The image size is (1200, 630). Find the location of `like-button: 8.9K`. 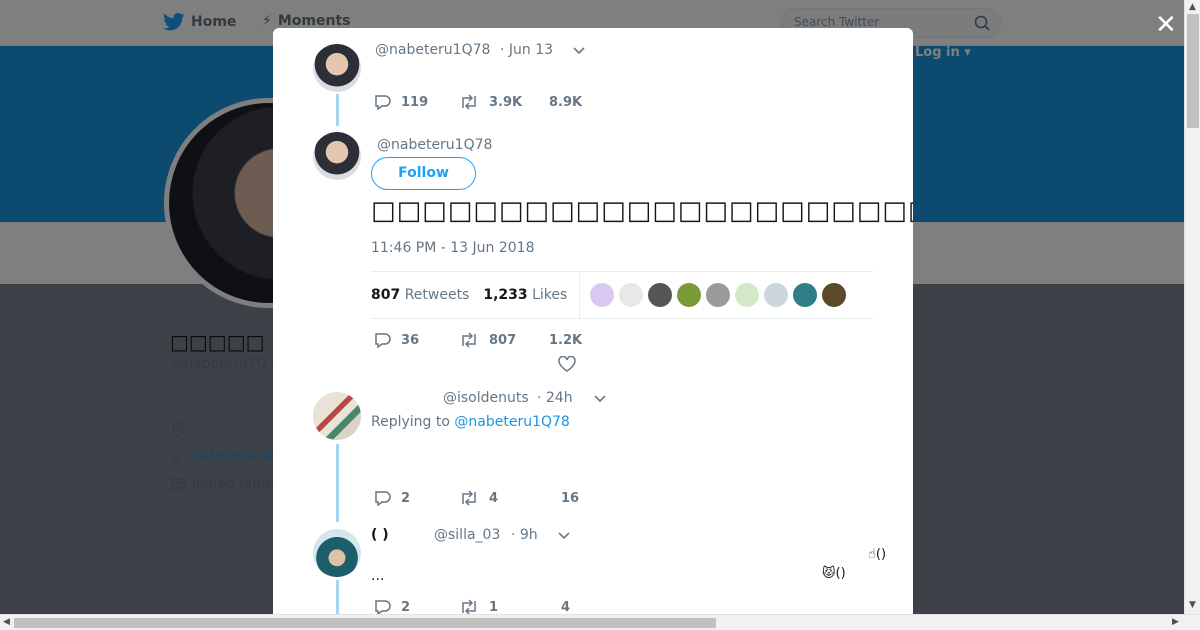

like-button: 8.9K is located at coordinates (588, 102).